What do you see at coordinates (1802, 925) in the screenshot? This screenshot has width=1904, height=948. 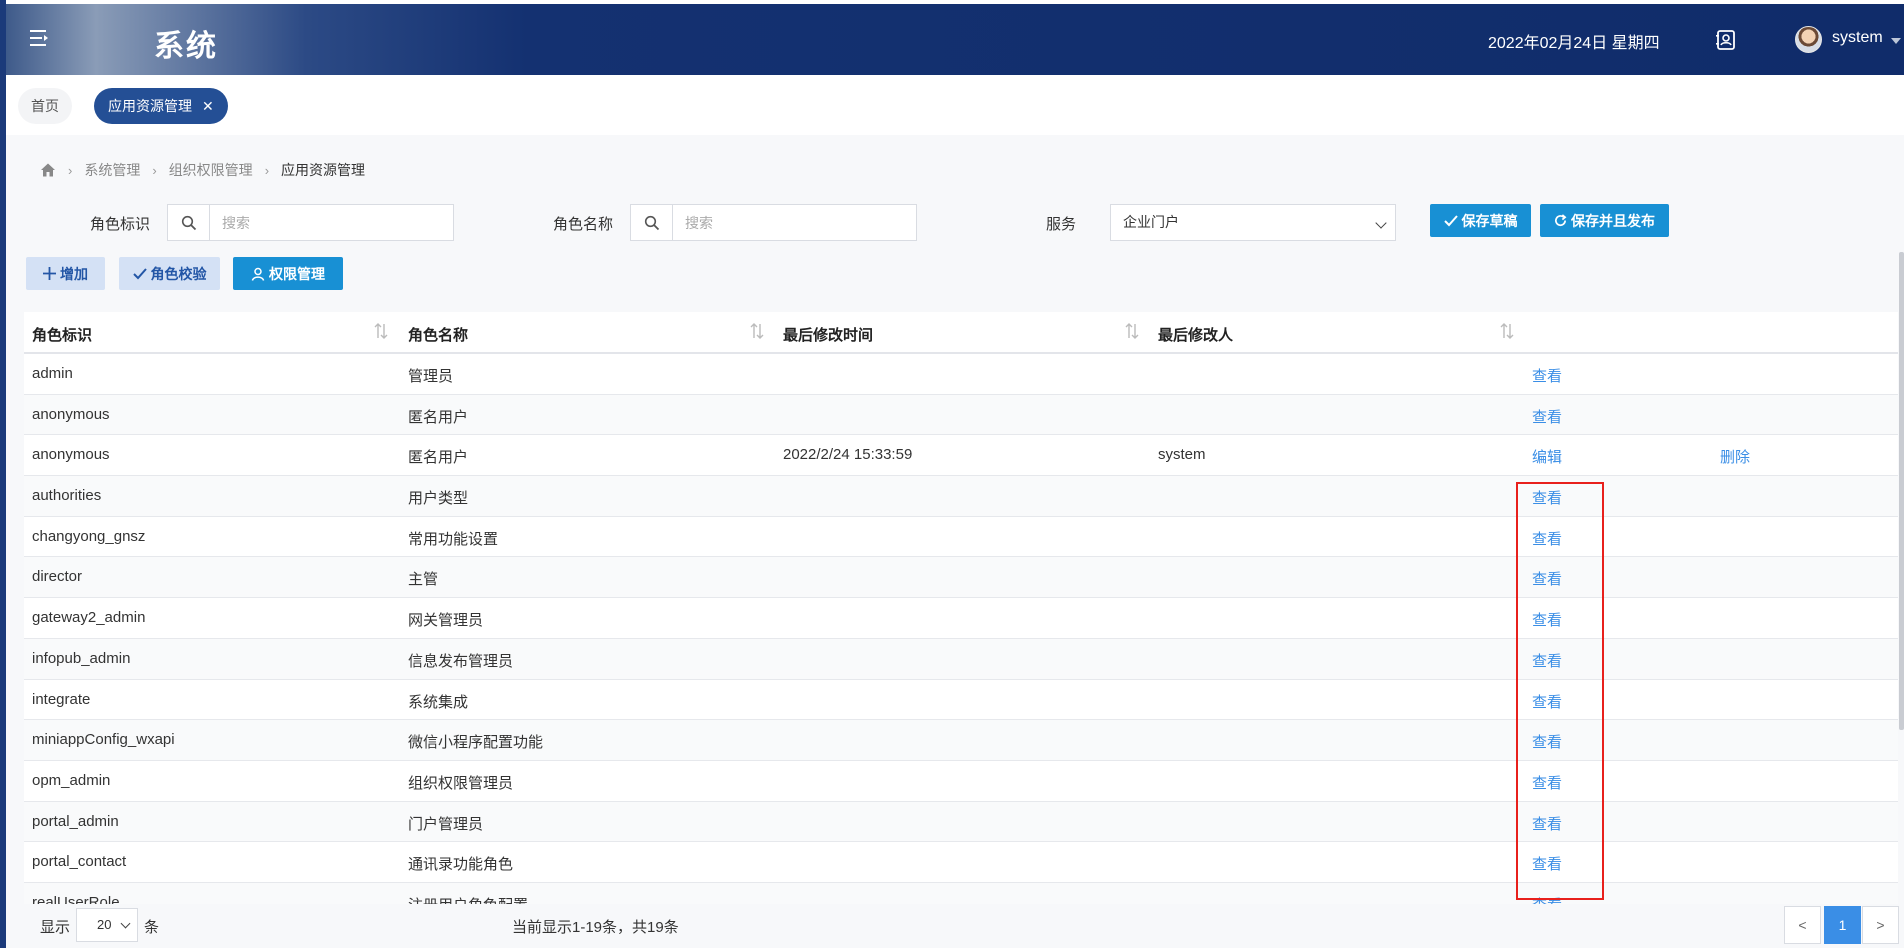 I see `prev-page-button: <` at bounding box center [1802, 925].